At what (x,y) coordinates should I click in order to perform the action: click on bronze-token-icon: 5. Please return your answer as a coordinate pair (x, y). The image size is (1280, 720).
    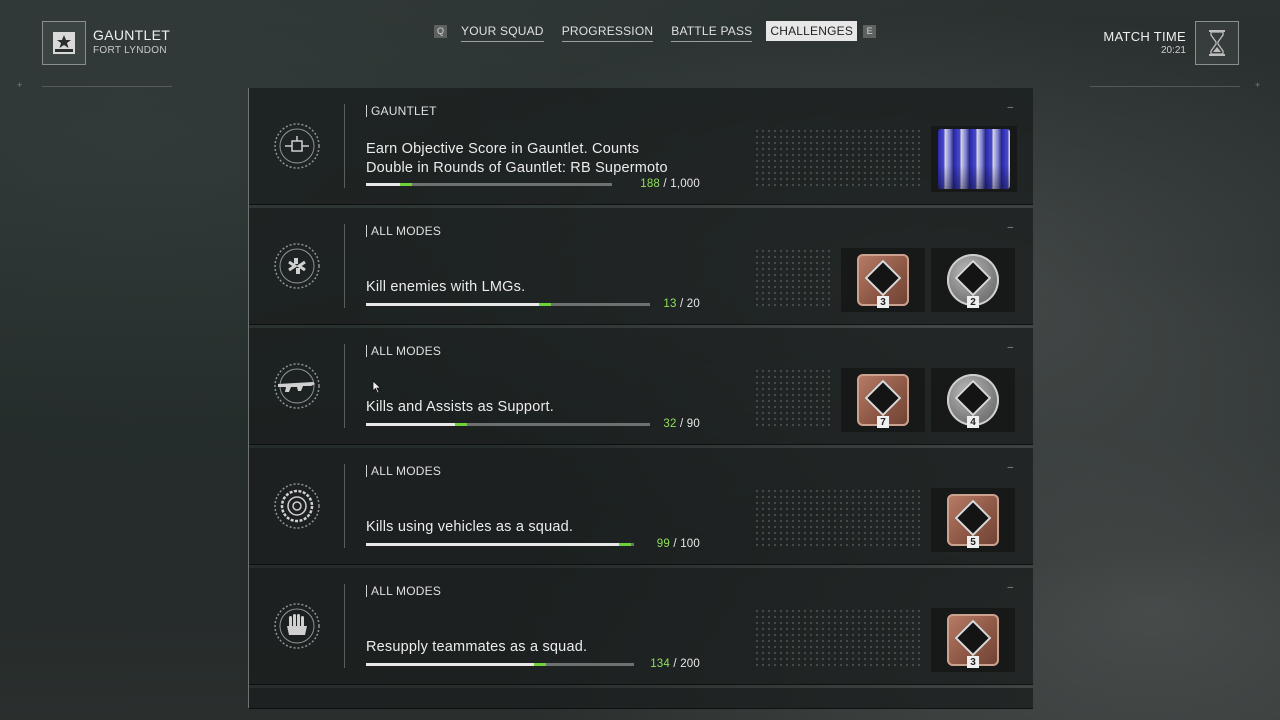
    Looking at the image, I should click on (973, 521).